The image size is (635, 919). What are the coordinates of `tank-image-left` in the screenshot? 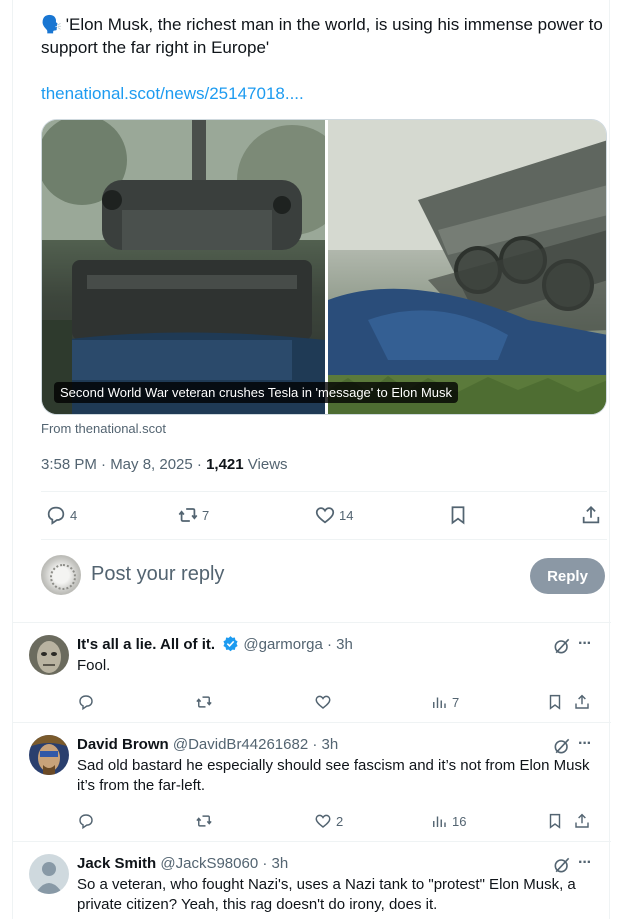 It's located at (183, 267).